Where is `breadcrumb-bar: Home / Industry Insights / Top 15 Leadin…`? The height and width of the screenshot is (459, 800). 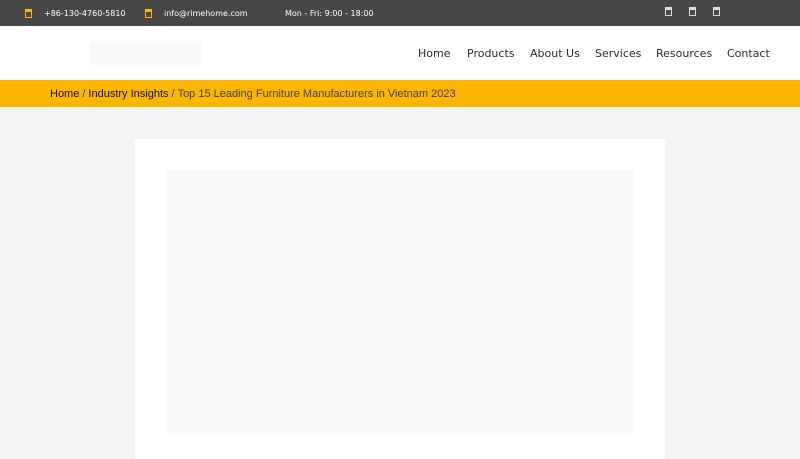 breadcrumb-bar: Home / Industry Insights / Top 15 Leadin… is located at coordinates (400, 93).